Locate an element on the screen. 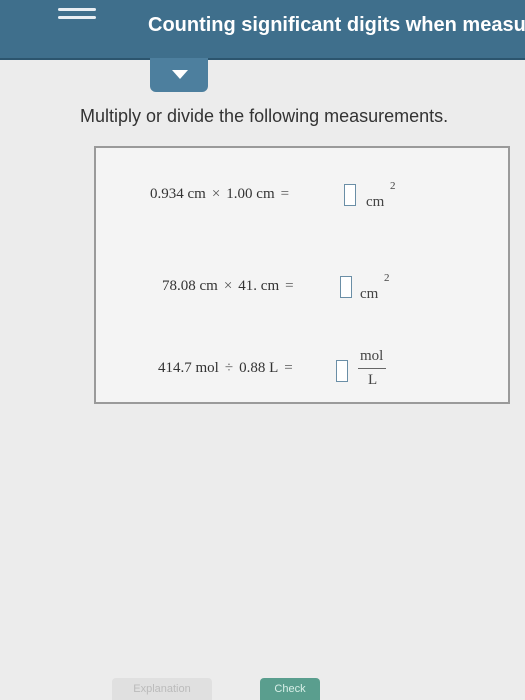 The height and width of the screenshot is (700, 525). page-title: Counting significant digits when measu is located at coordinates (336, 25).